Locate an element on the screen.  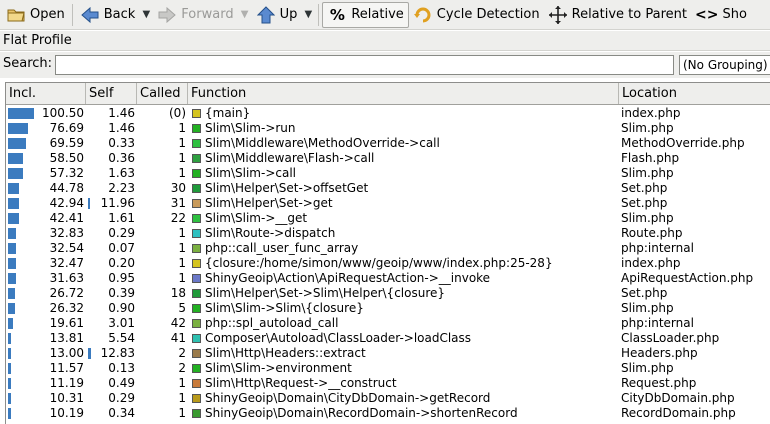
function-name: Slim\Slim->Slim\{closure} is located at coordinates (284, 308).